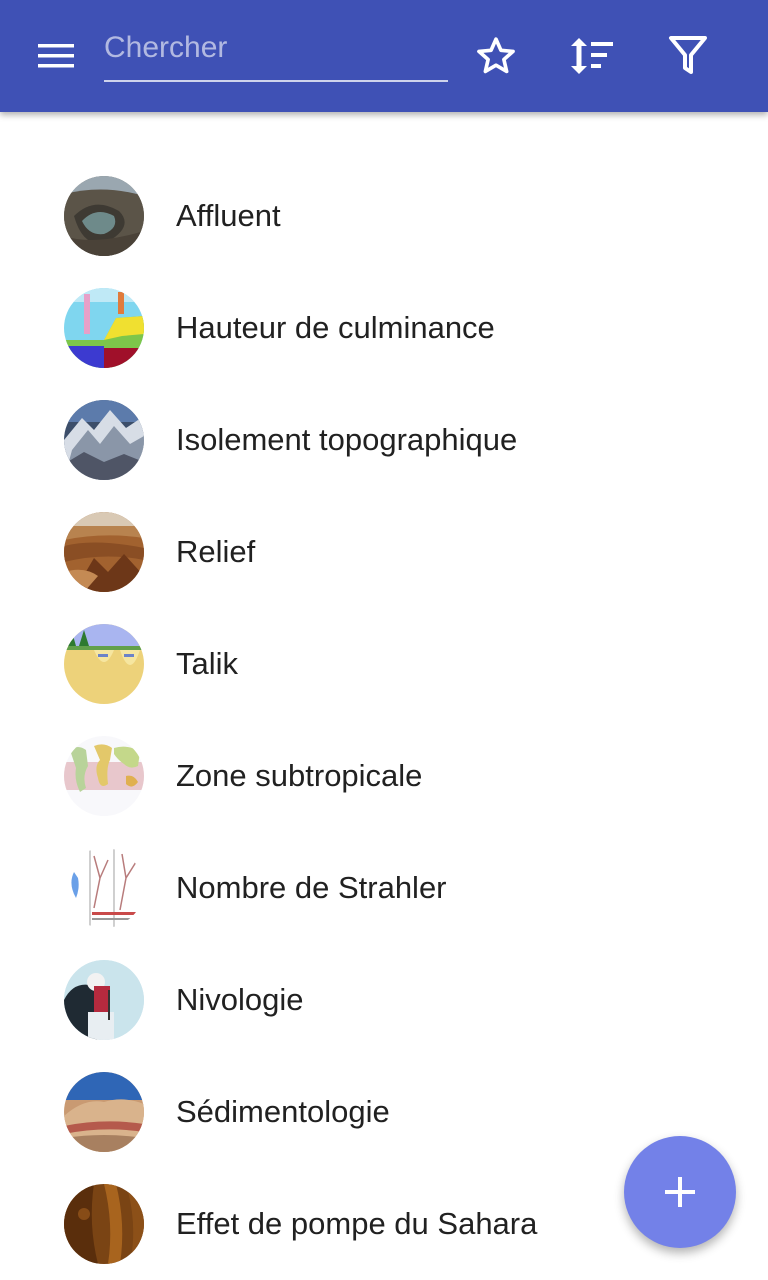 The height and width of the screenshot is (1280, 768). Describe the element at coordinates (384, 552) in the screenshot. I see `list-item: Relief` at that location.